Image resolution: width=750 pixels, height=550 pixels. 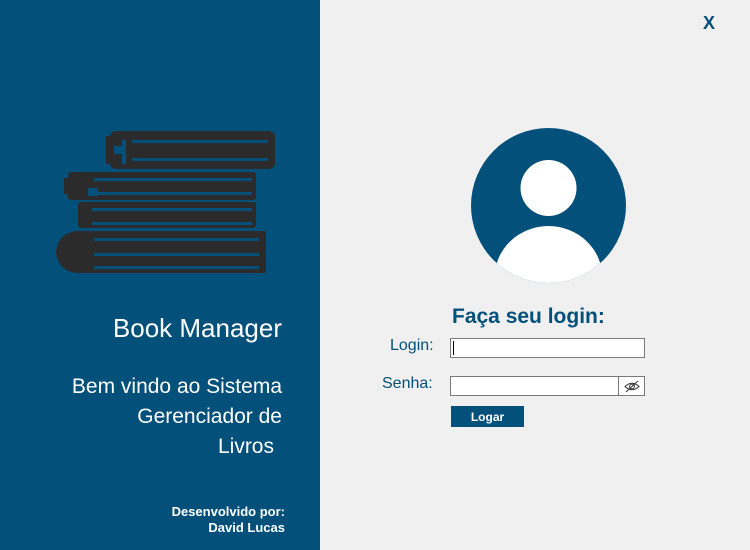 What do you see at coordinates (528, 316) in the screenshot?
I see `login-heading: Faça seu login:` at bounding box center [528, 316].